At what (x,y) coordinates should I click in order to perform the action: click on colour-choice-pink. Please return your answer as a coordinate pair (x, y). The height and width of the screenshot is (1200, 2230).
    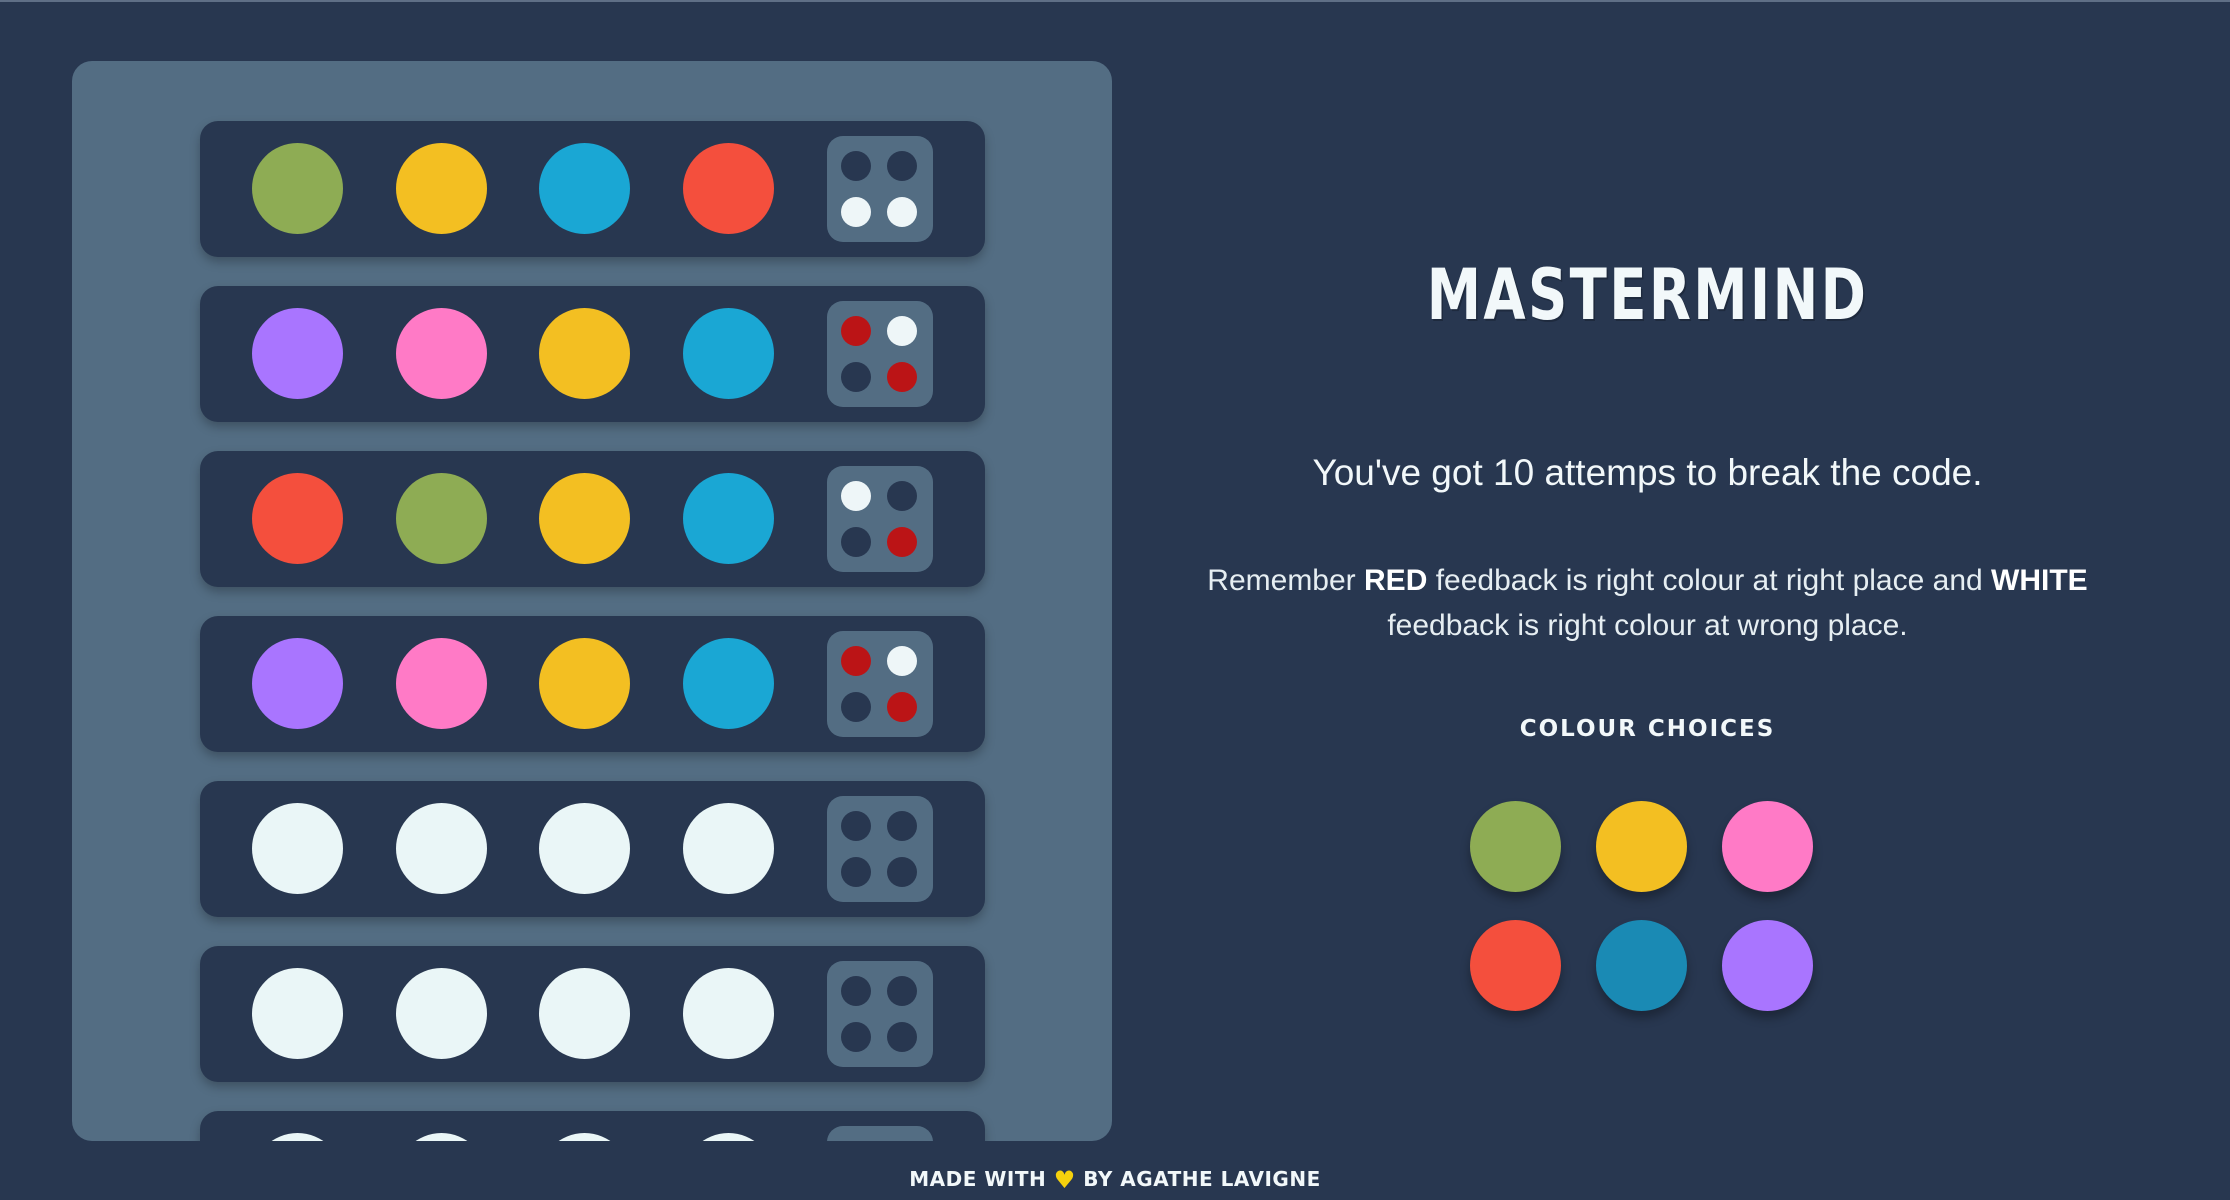
    Looking at the image, I should click on (1767, 846).